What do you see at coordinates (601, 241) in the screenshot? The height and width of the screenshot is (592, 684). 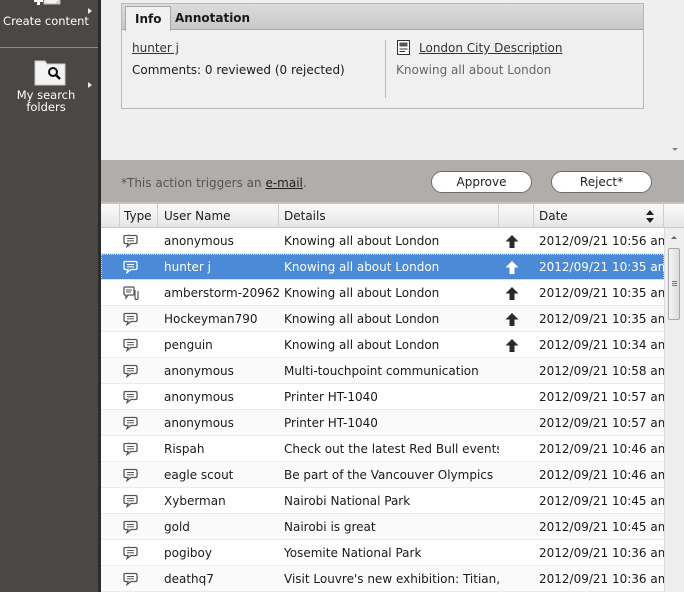 I see `date-cell: 2012/09/21 10:56 am` at bounding box center [601, 241].